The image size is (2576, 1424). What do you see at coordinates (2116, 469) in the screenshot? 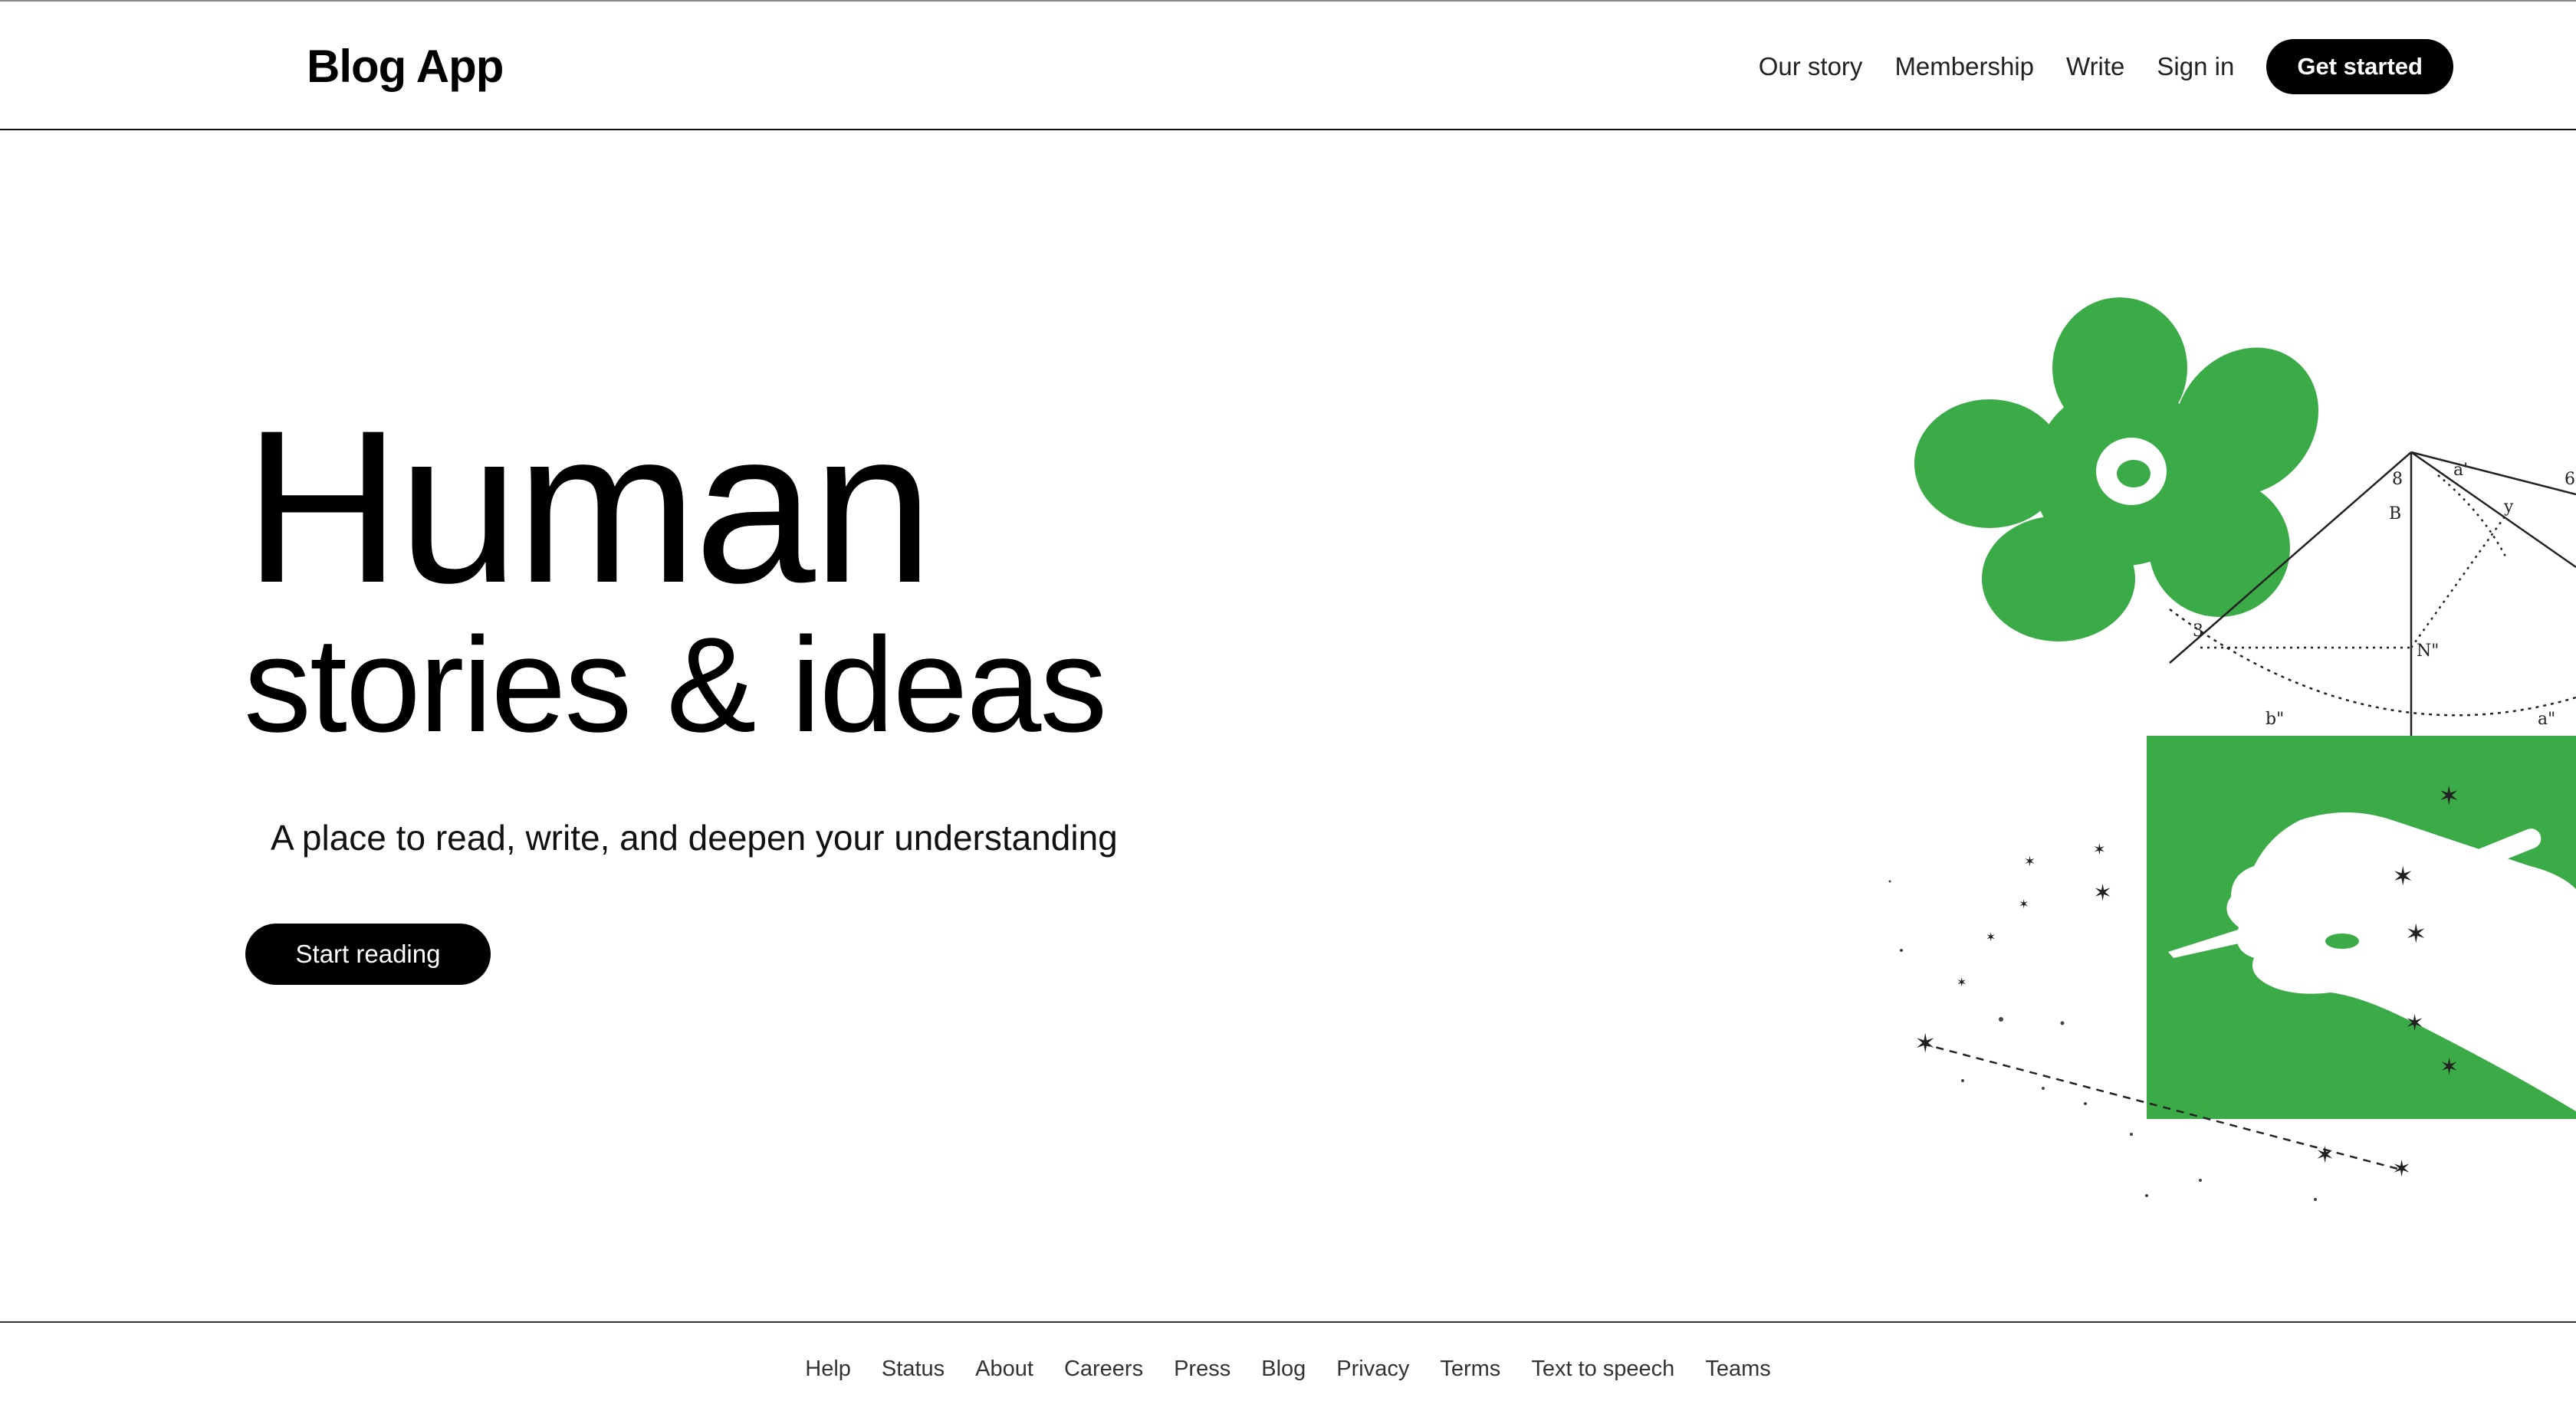
I see `flower-icon` at bounding box center [2116, 469].